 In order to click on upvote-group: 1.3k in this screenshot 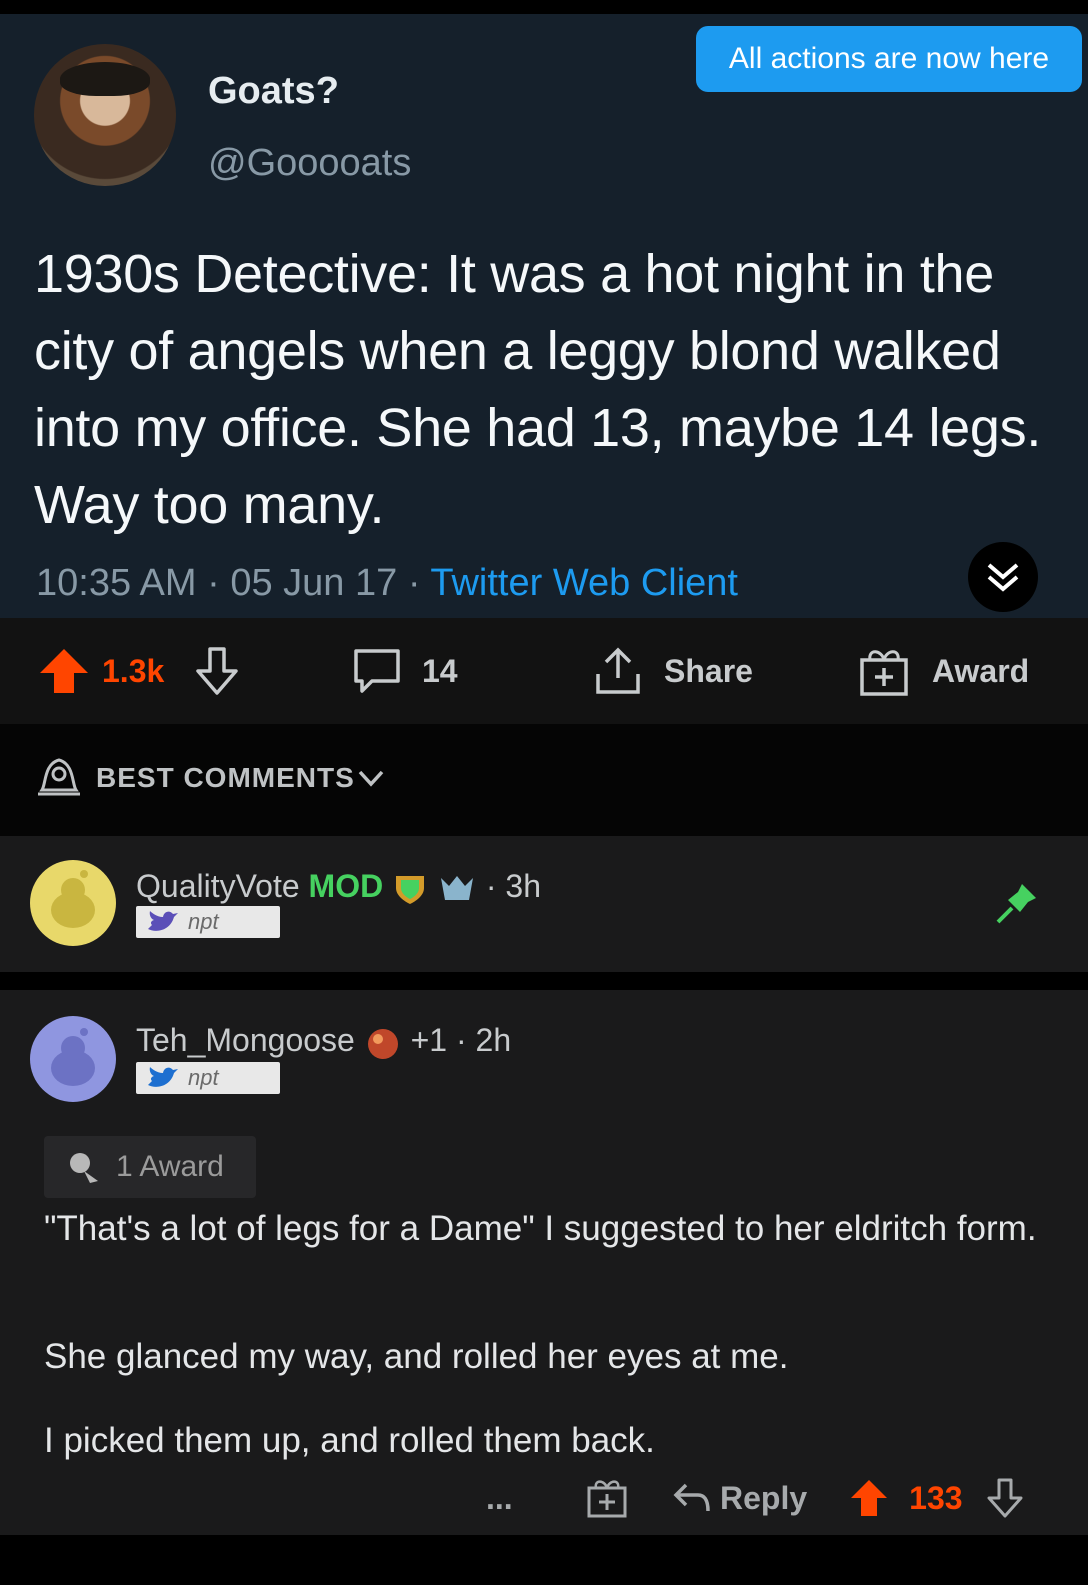, I will do `click(138, 671)`.